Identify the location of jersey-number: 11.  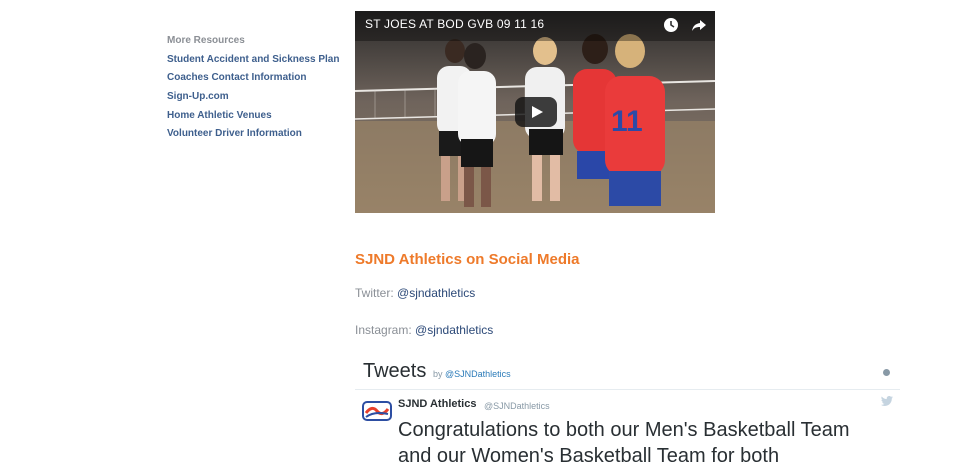
(627, 121).